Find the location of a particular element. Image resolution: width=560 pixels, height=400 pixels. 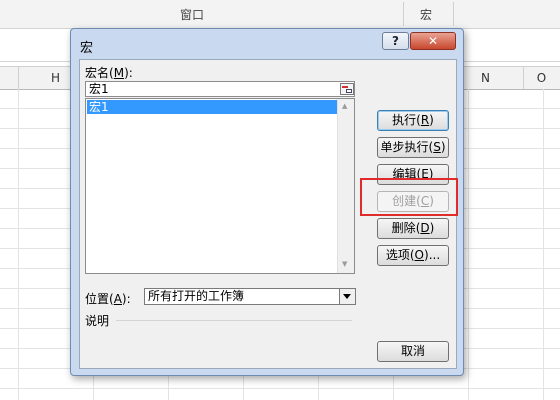

delete-button: 删除(D) is located at coordinates (413, 228).